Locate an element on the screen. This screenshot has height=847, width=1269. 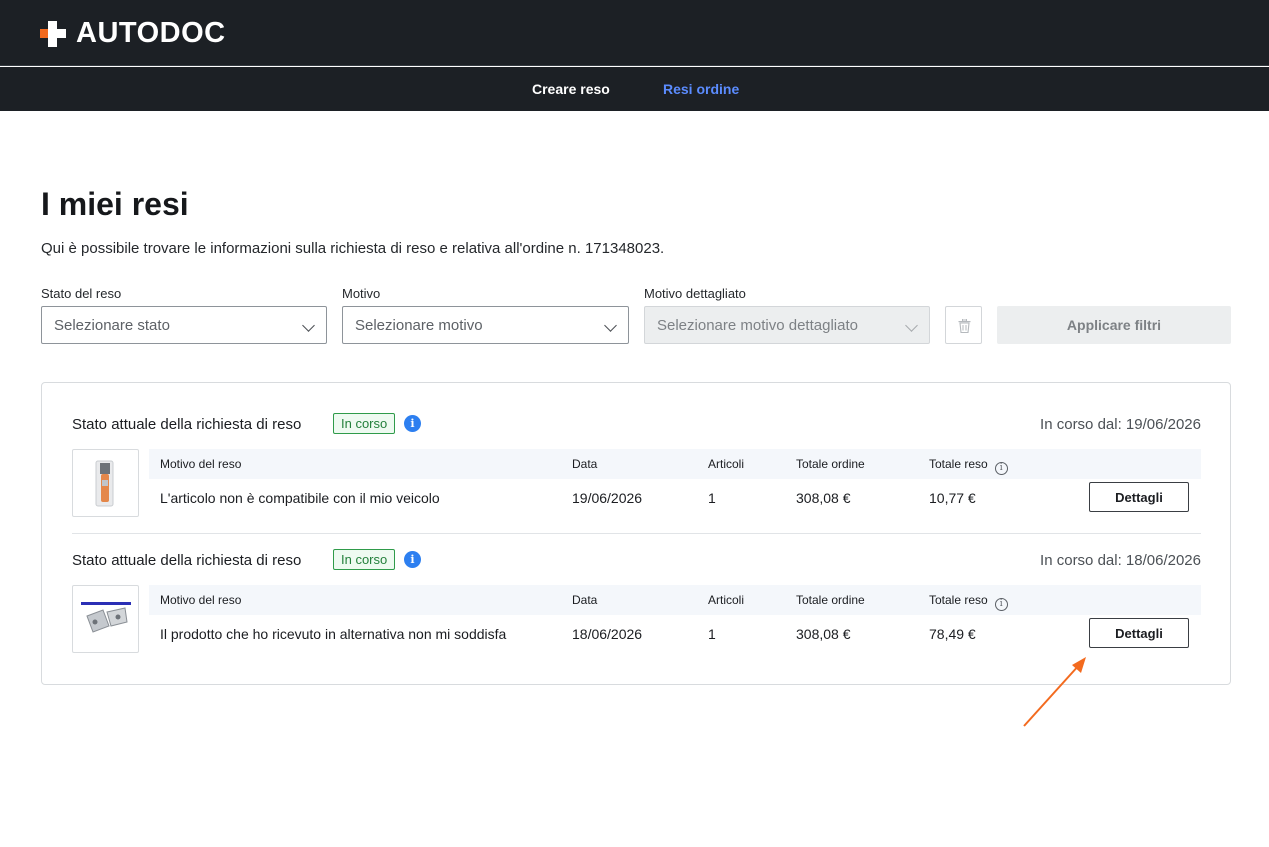
in-progress-since: In corso dal: 18/06/2026 is located at coordinates (1120, 560).